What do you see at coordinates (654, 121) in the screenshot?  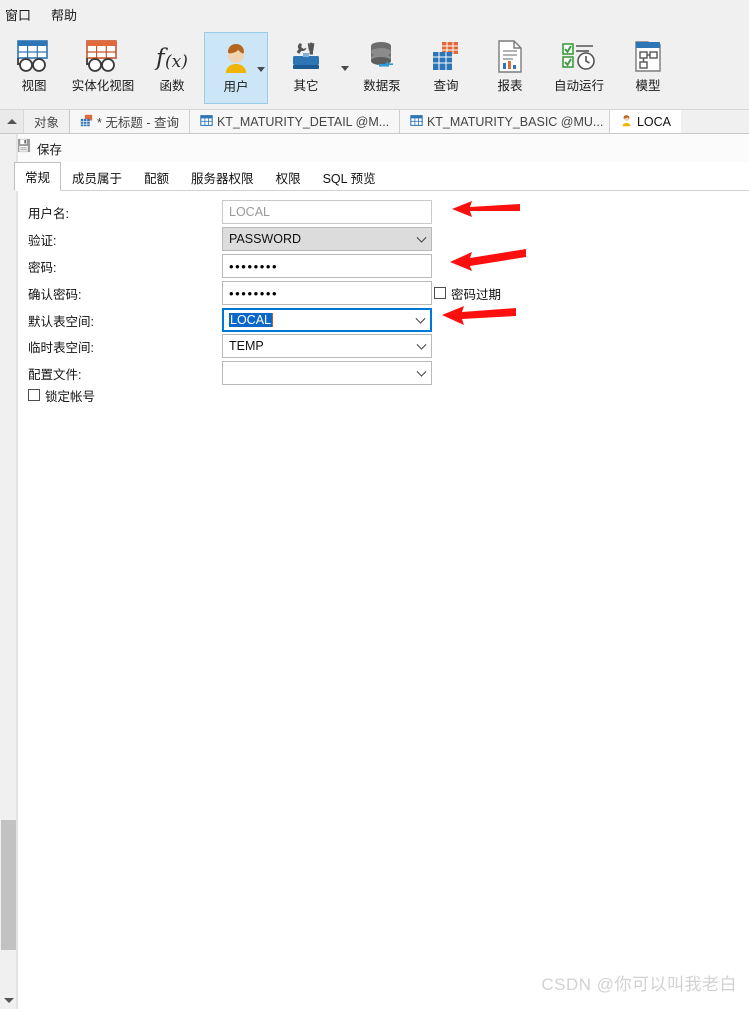 I see `document-tab-label: LOCA` at bounding box center [654, 121].